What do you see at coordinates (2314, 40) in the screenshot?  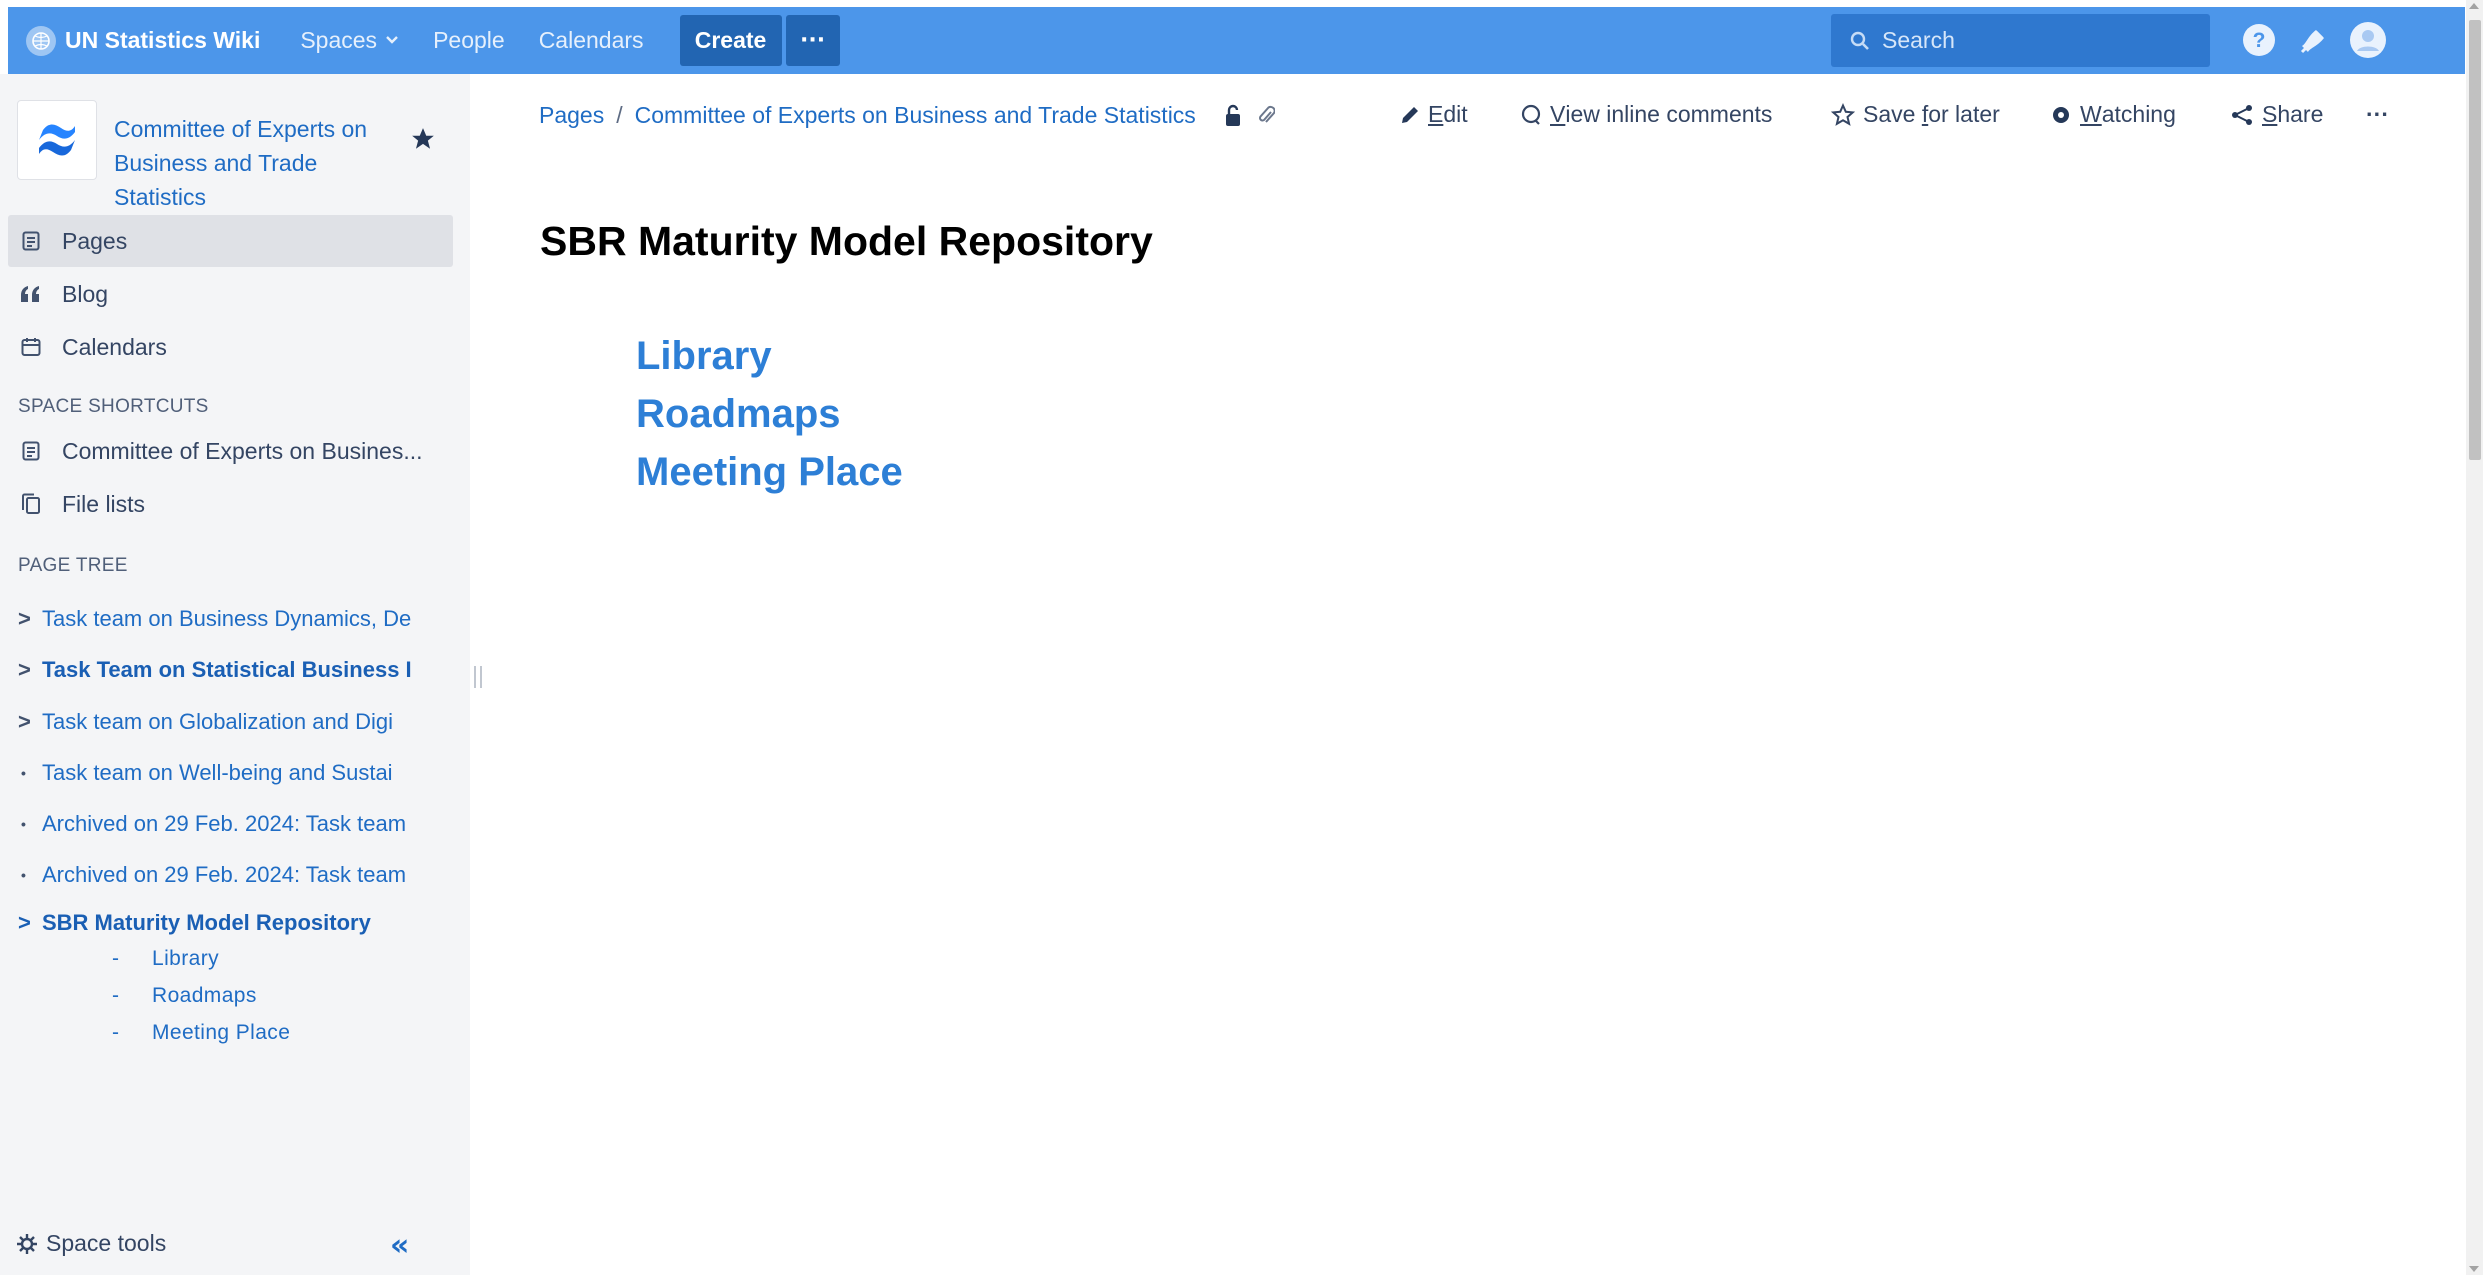 I see `notifications-icon` at bounding box center [2314, 40].